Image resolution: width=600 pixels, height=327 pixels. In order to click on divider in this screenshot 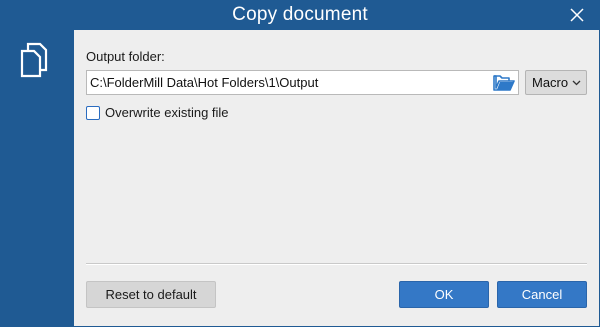, I will do `click(336, 264)`.